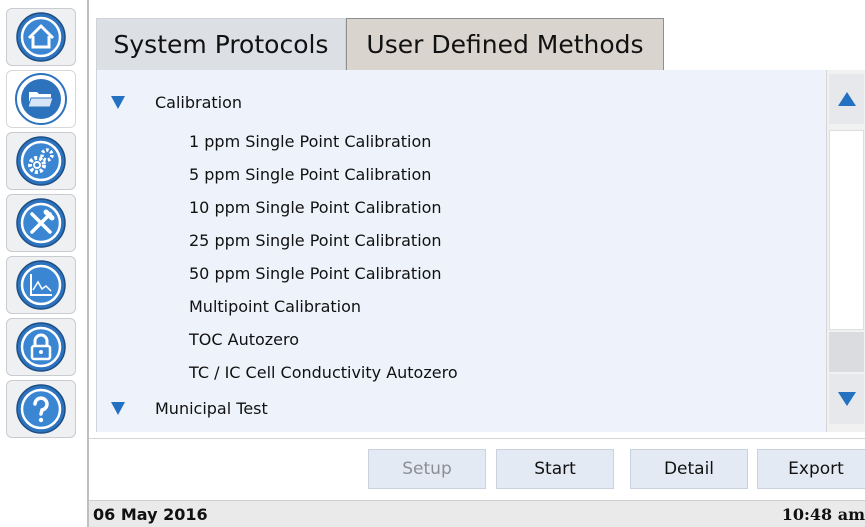 Image resolution: width=865 pixels, height=527 pixels. I want to click on action-bar: Setup Start Detail Export, so click(477, 467).